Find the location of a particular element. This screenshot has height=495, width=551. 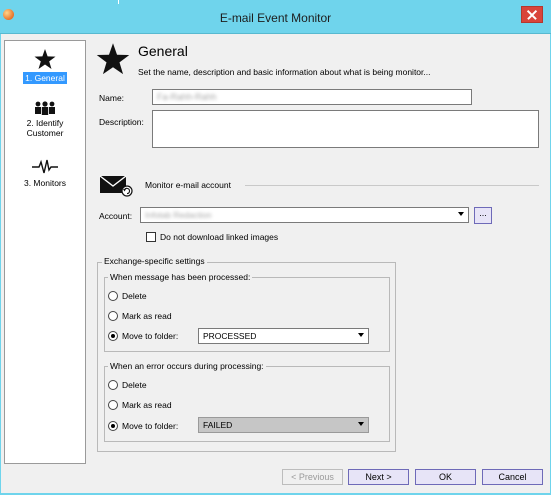

cancel-button: Cancel is located at coordinates (512, 477).